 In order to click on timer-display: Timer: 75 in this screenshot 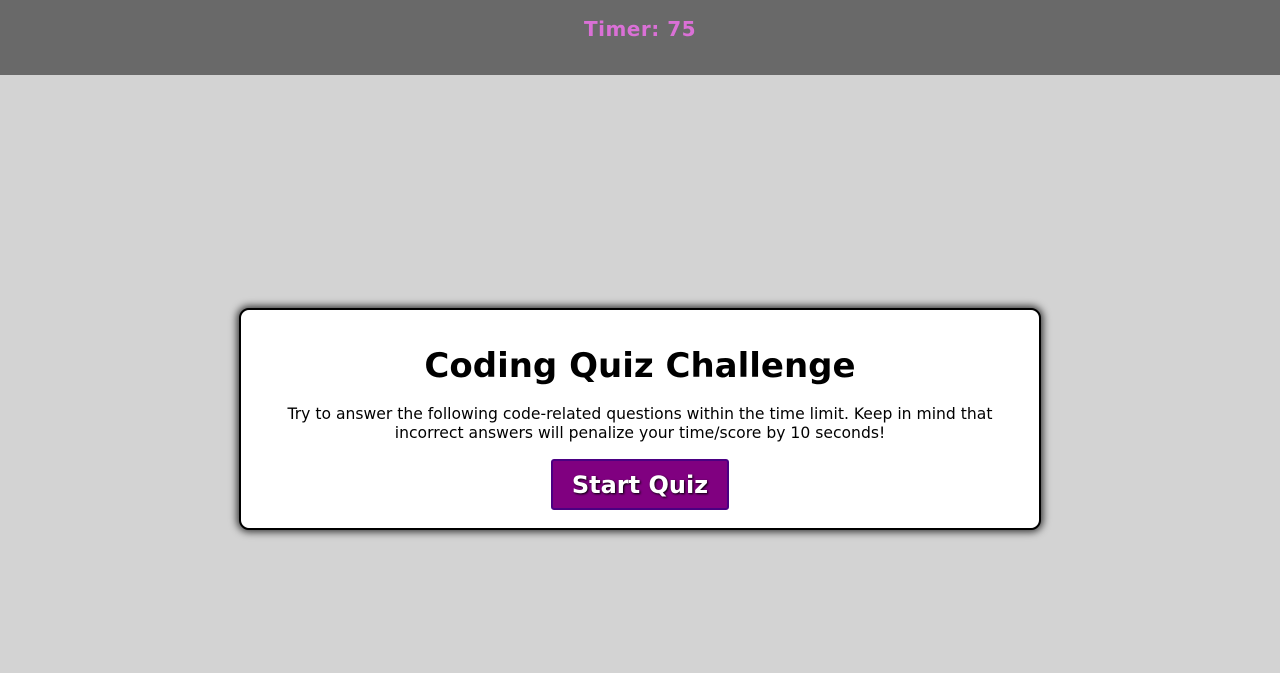, I will do `click(640, 29)`.